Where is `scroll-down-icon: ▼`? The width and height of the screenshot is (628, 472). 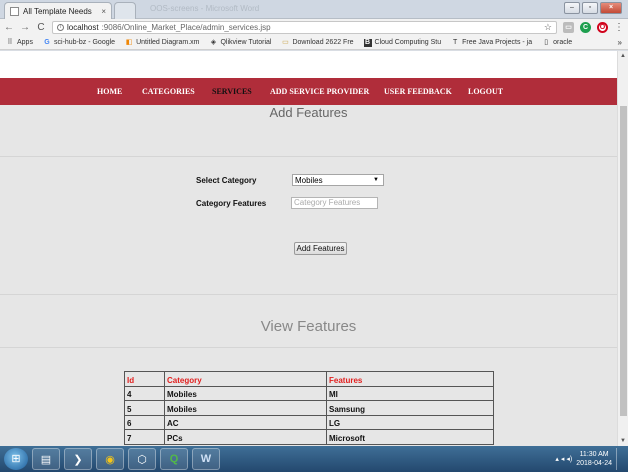 scroll-down-icon: ▼ is located at coordinates (623, 441).